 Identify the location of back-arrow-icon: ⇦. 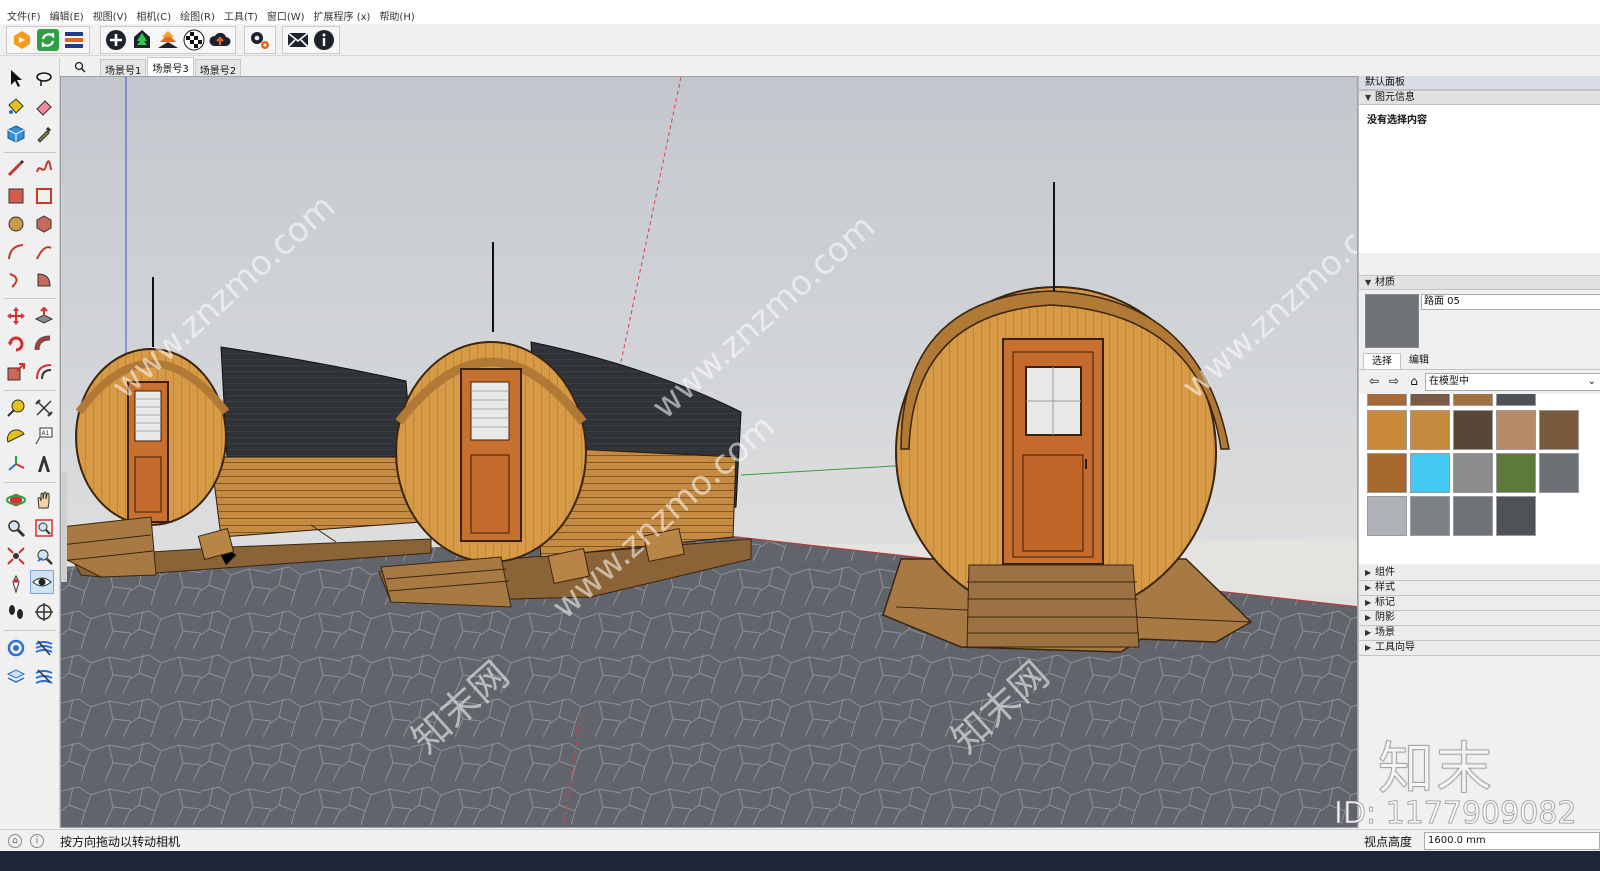
(1374, 381).